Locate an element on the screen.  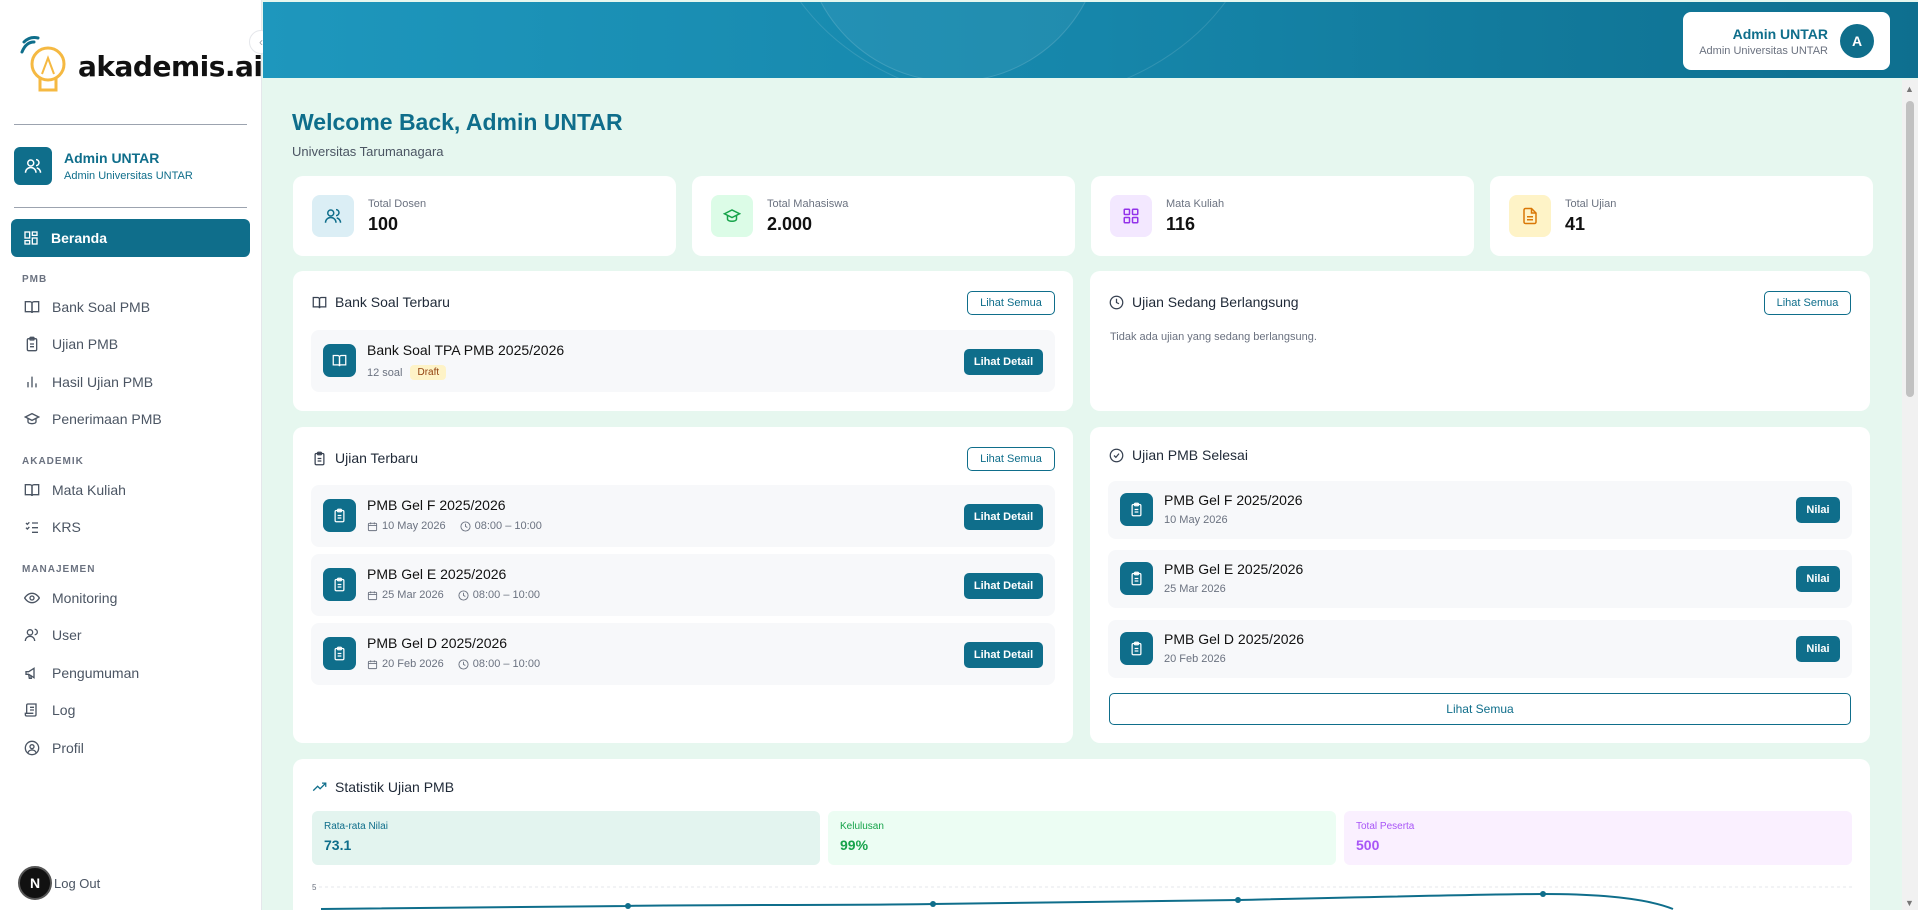
sidebar-item-label: Log is located at coordinates (64, 710).